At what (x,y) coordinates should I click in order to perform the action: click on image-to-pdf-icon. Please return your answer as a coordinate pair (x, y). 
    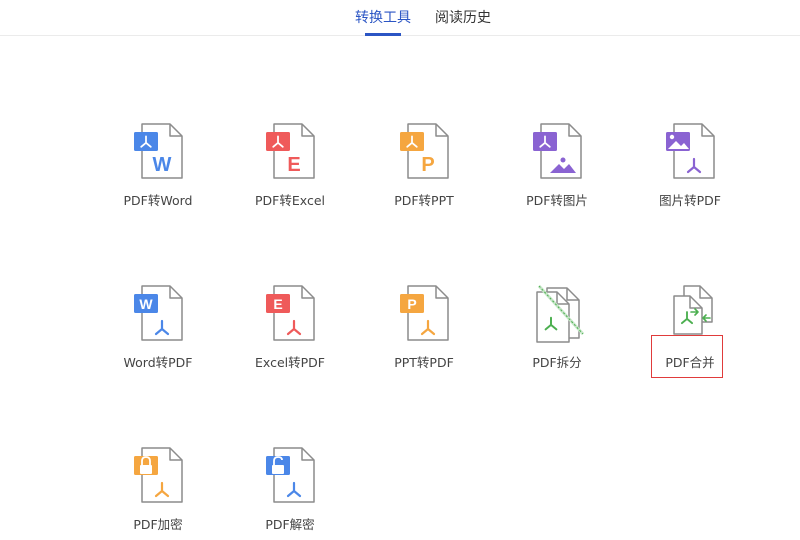
    Looking at the image, I should click on (690, 152).